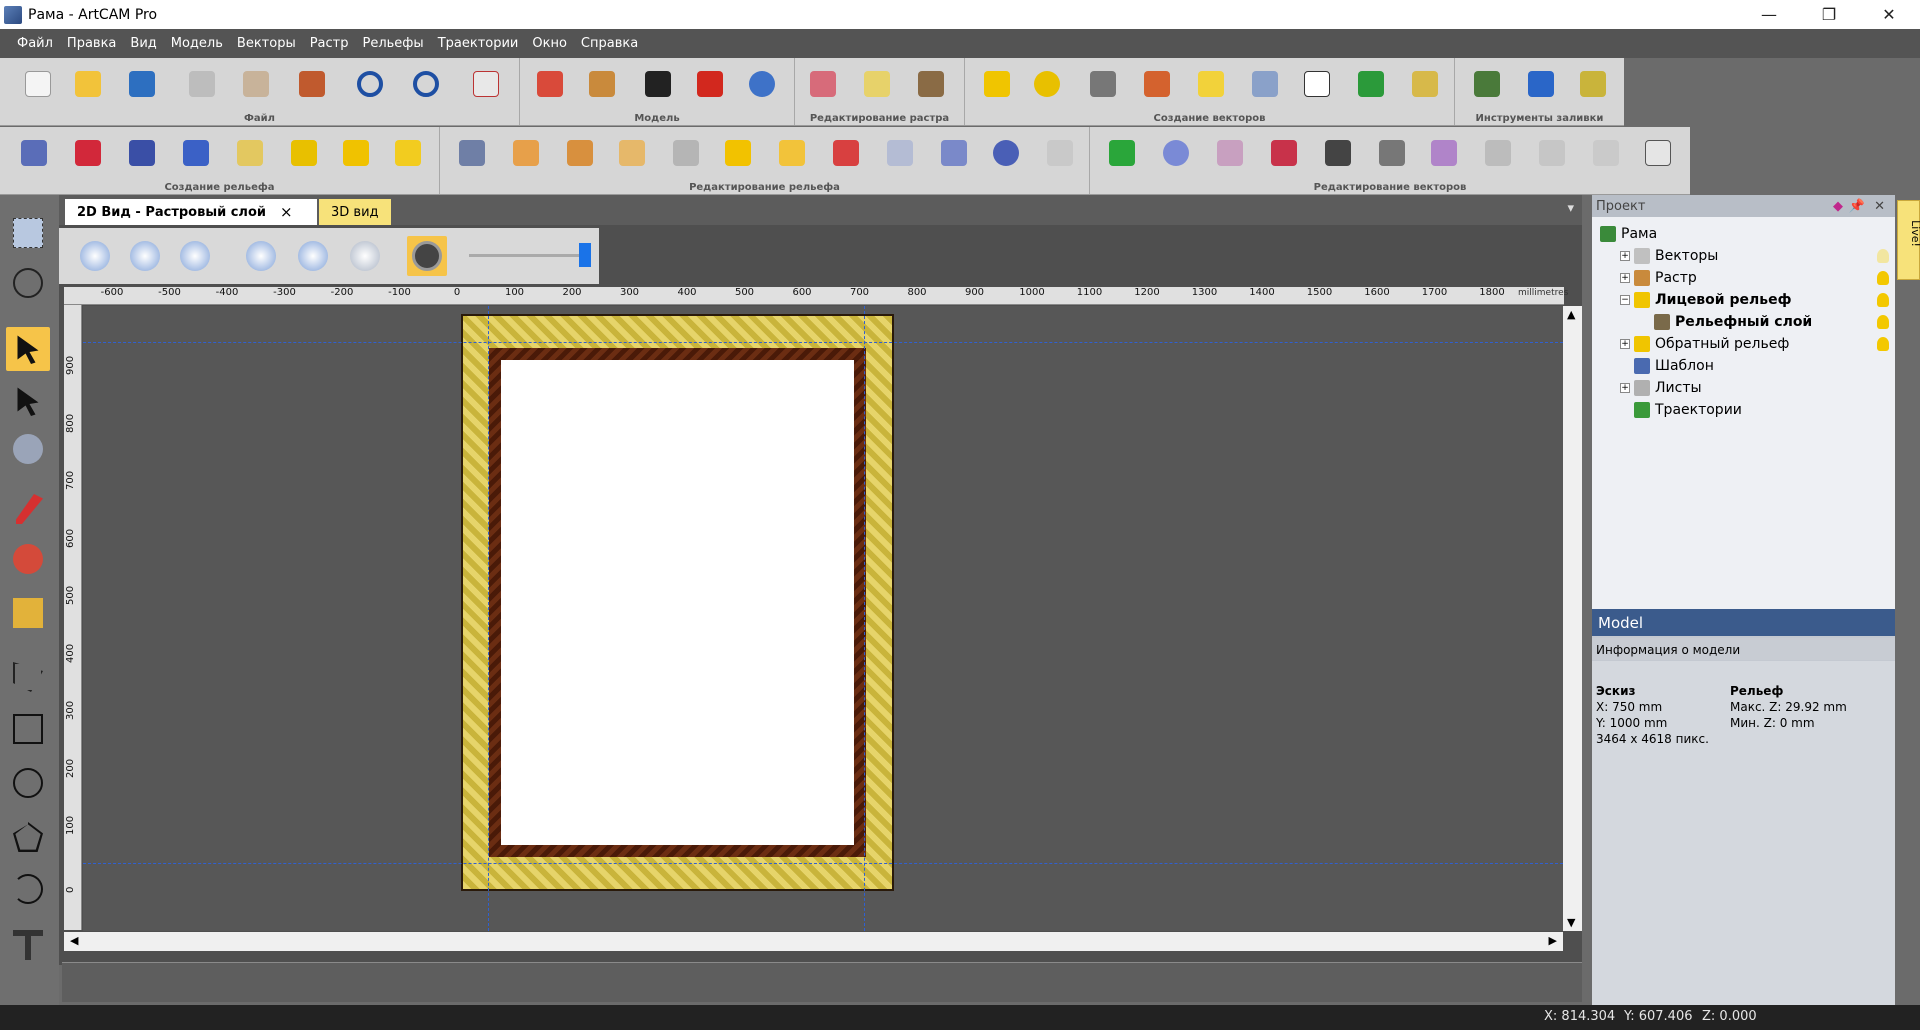  What do you see at coordinates (1838, 206) in the screenshot?
I see `pin-magenta-icon: ◆` at bounding box center [1838, 206].